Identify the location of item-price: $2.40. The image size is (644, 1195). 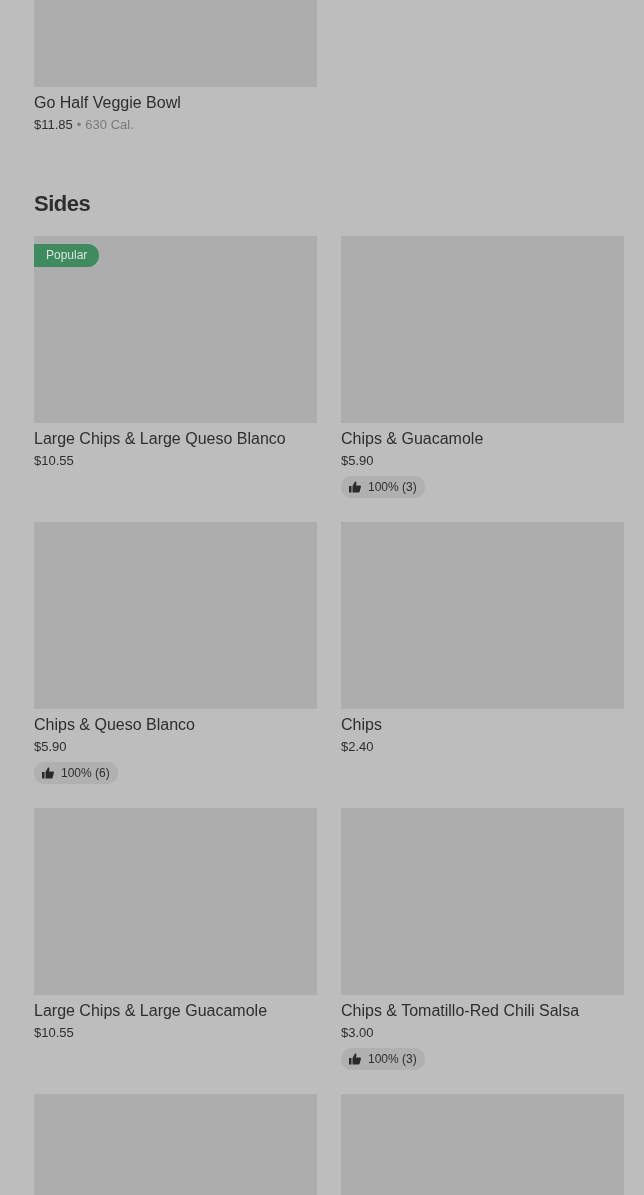
(358, 747).